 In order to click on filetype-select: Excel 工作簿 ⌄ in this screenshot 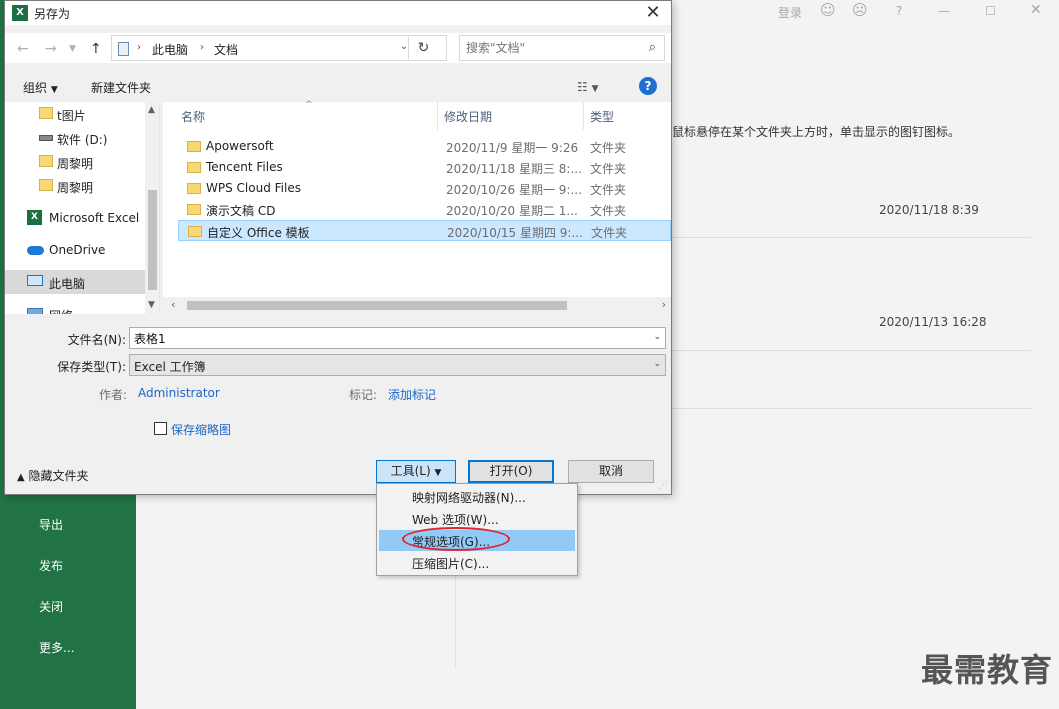, I will do `click(397, 365)`.